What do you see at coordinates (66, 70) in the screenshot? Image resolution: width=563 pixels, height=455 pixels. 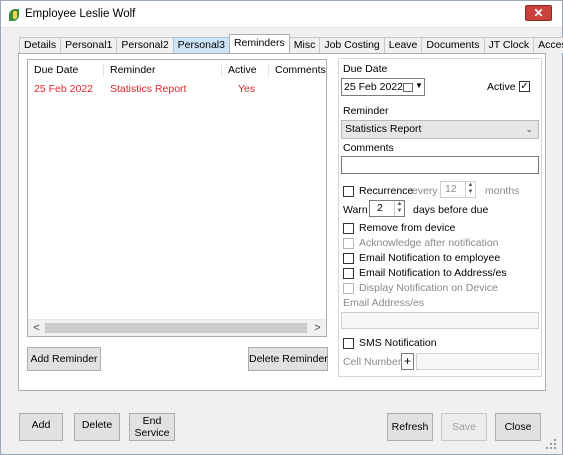 I see `column-header-due-date: Due Date` at bounding box center [66, 70].